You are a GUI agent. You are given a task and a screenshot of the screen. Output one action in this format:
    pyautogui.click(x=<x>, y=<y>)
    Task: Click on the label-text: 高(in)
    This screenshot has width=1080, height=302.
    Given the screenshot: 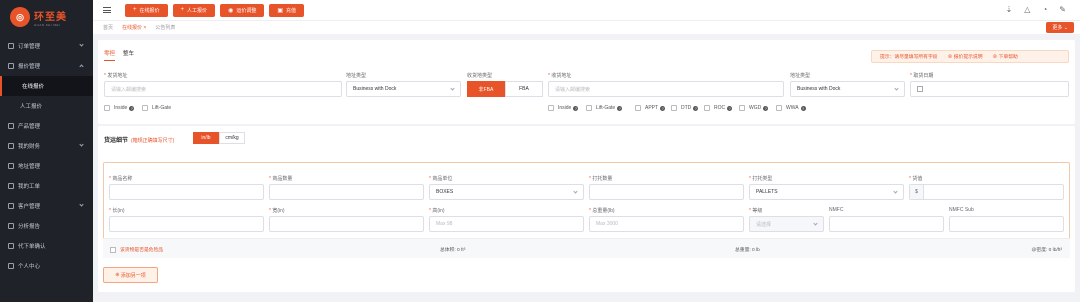 What is the action you would take?
    pyautogui.click(x=438, y=211)
    